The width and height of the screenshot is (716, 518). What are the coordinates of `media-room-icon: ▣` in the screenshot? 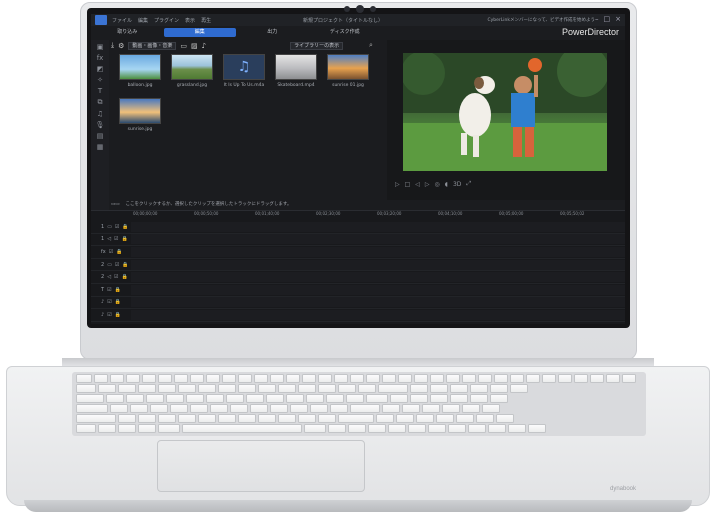 It's located at (100, 47).